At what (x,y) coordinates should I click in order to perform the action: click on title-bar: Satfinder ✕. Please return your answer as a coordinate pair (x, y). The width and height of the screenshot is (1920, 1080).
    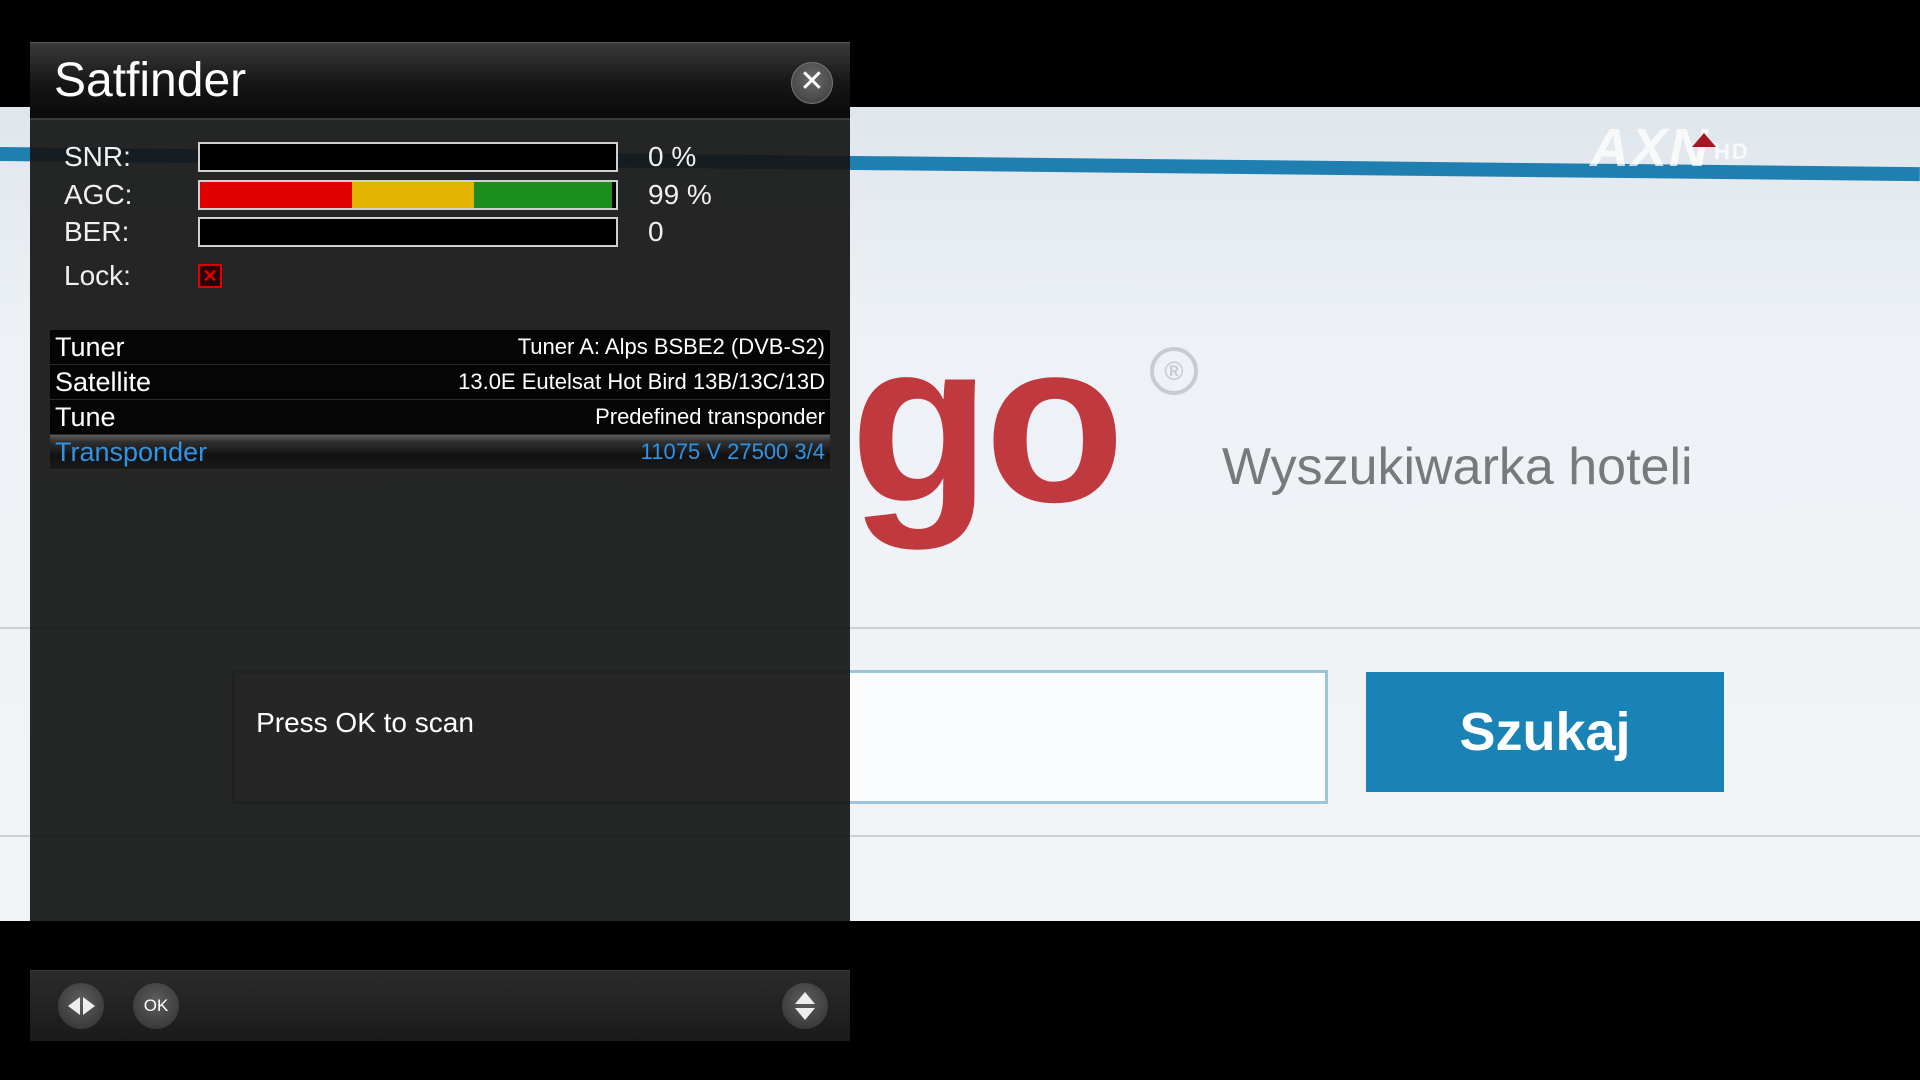
    Looking at the image, I should click on (440, 80).